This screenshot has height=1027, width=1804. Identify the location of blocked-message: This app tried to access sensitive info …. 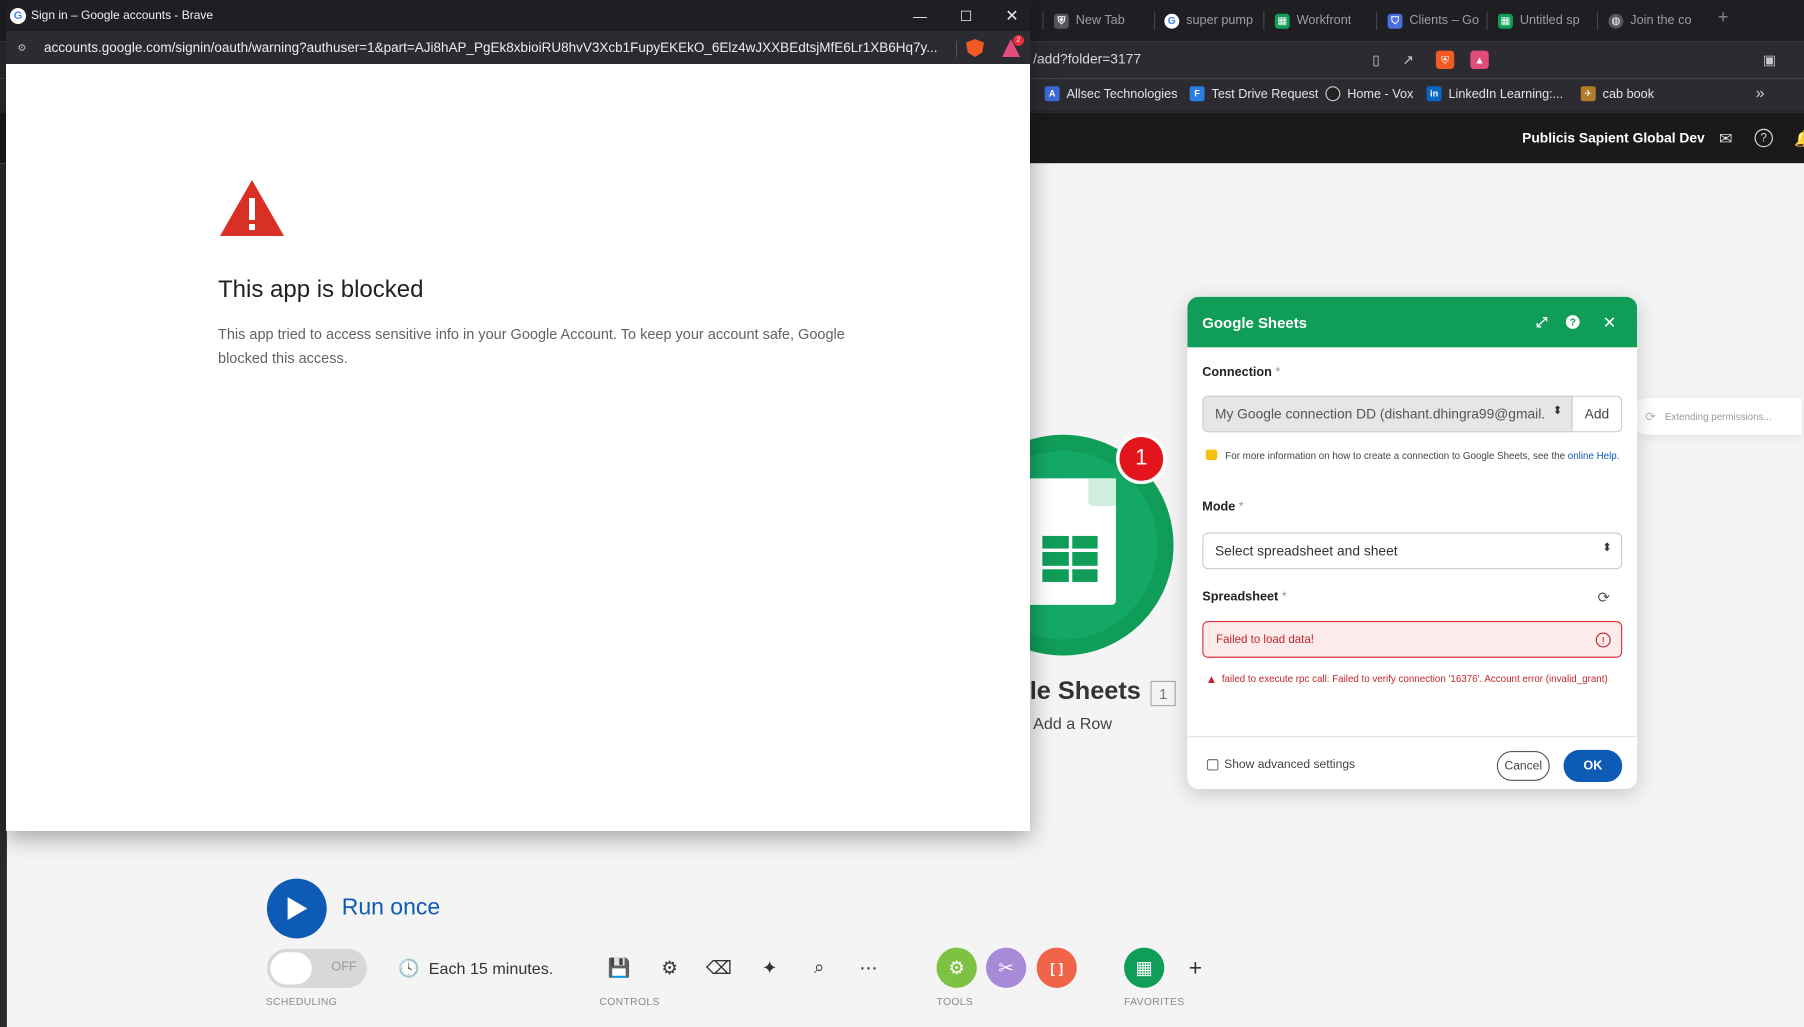
(531, 347).